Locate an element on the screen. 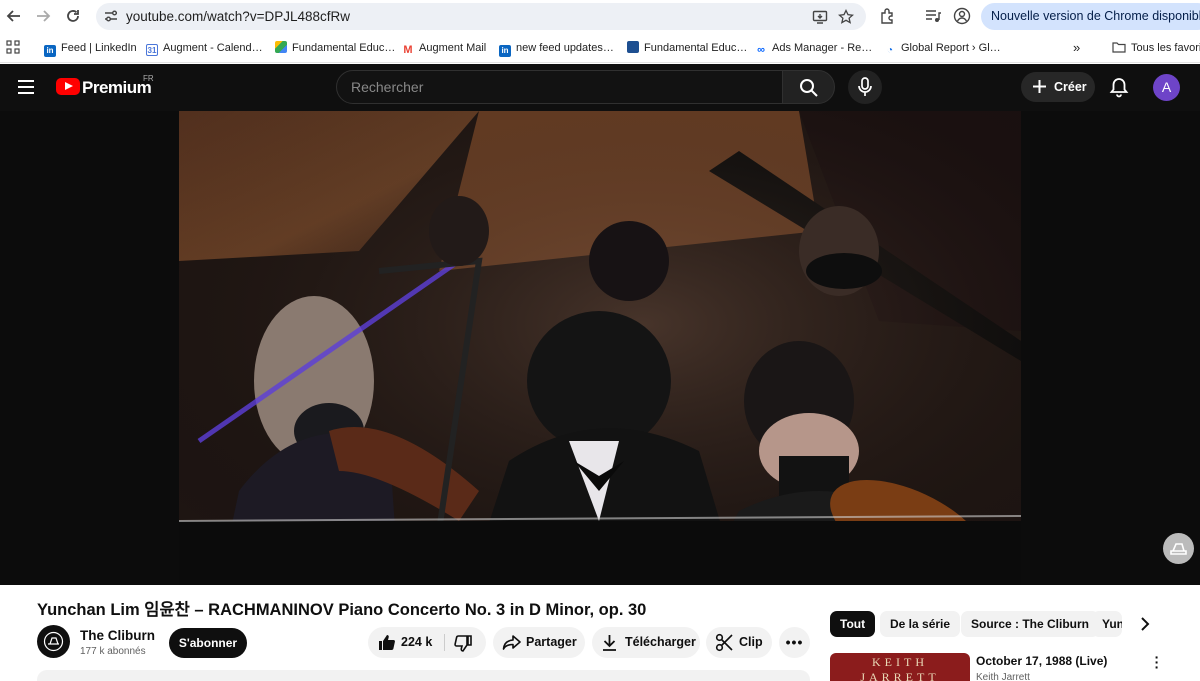  thumbs-down-icon is located at coordinates (463, 643).